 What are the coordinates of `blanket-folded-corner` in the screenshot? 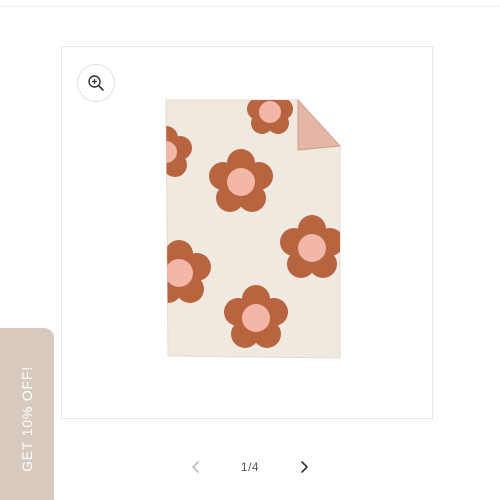 It's located at (319, 124).